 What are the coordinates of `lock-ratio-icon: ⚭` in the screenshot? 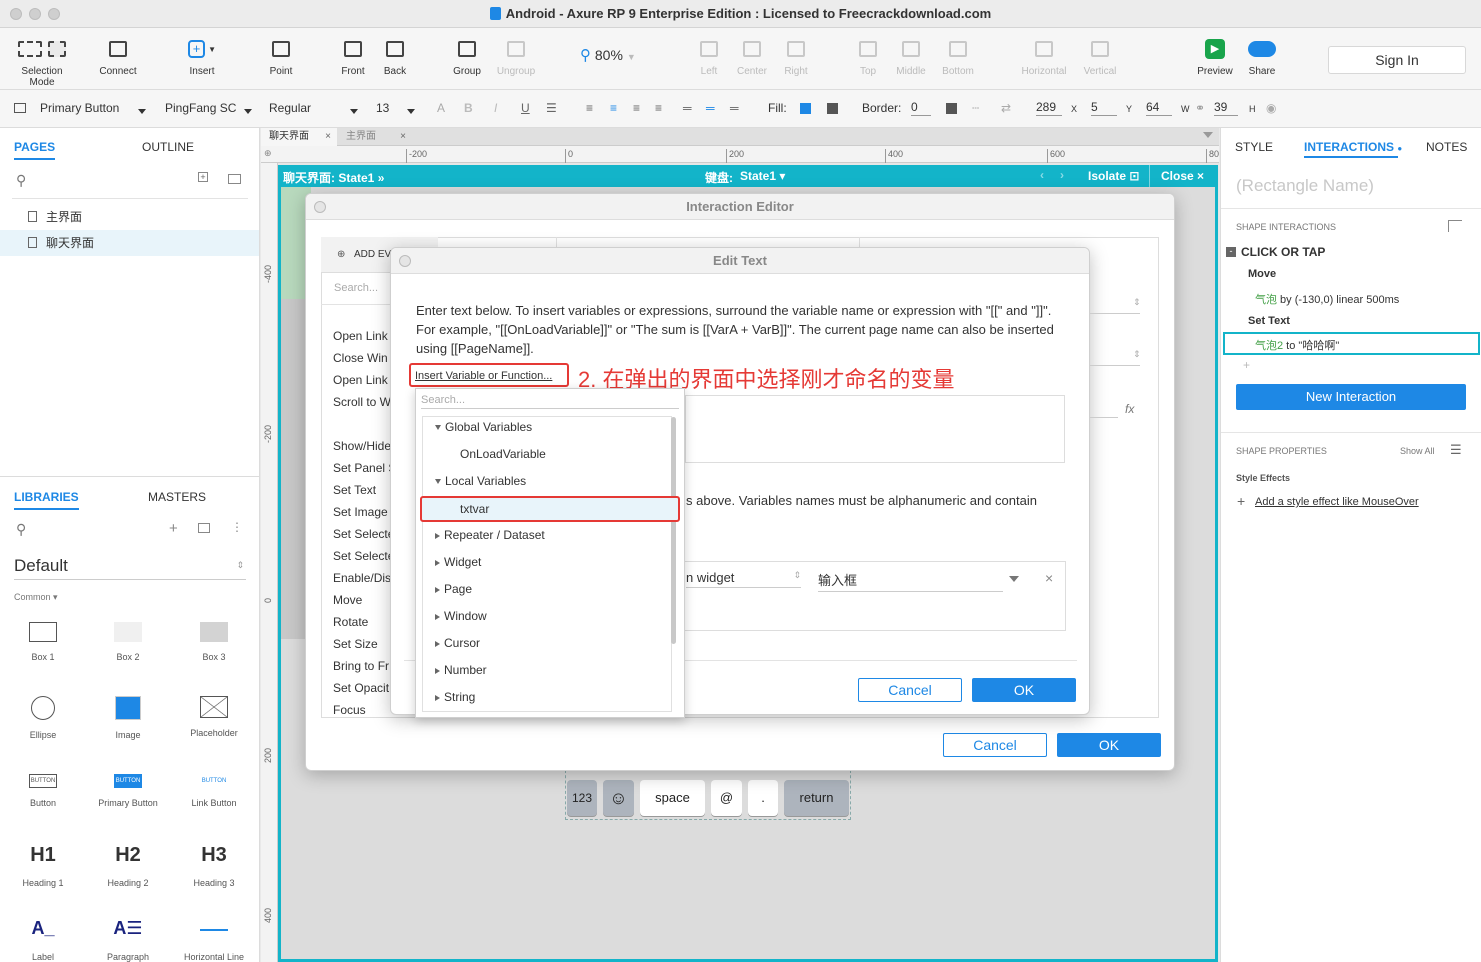 It's located at (1200, 108).